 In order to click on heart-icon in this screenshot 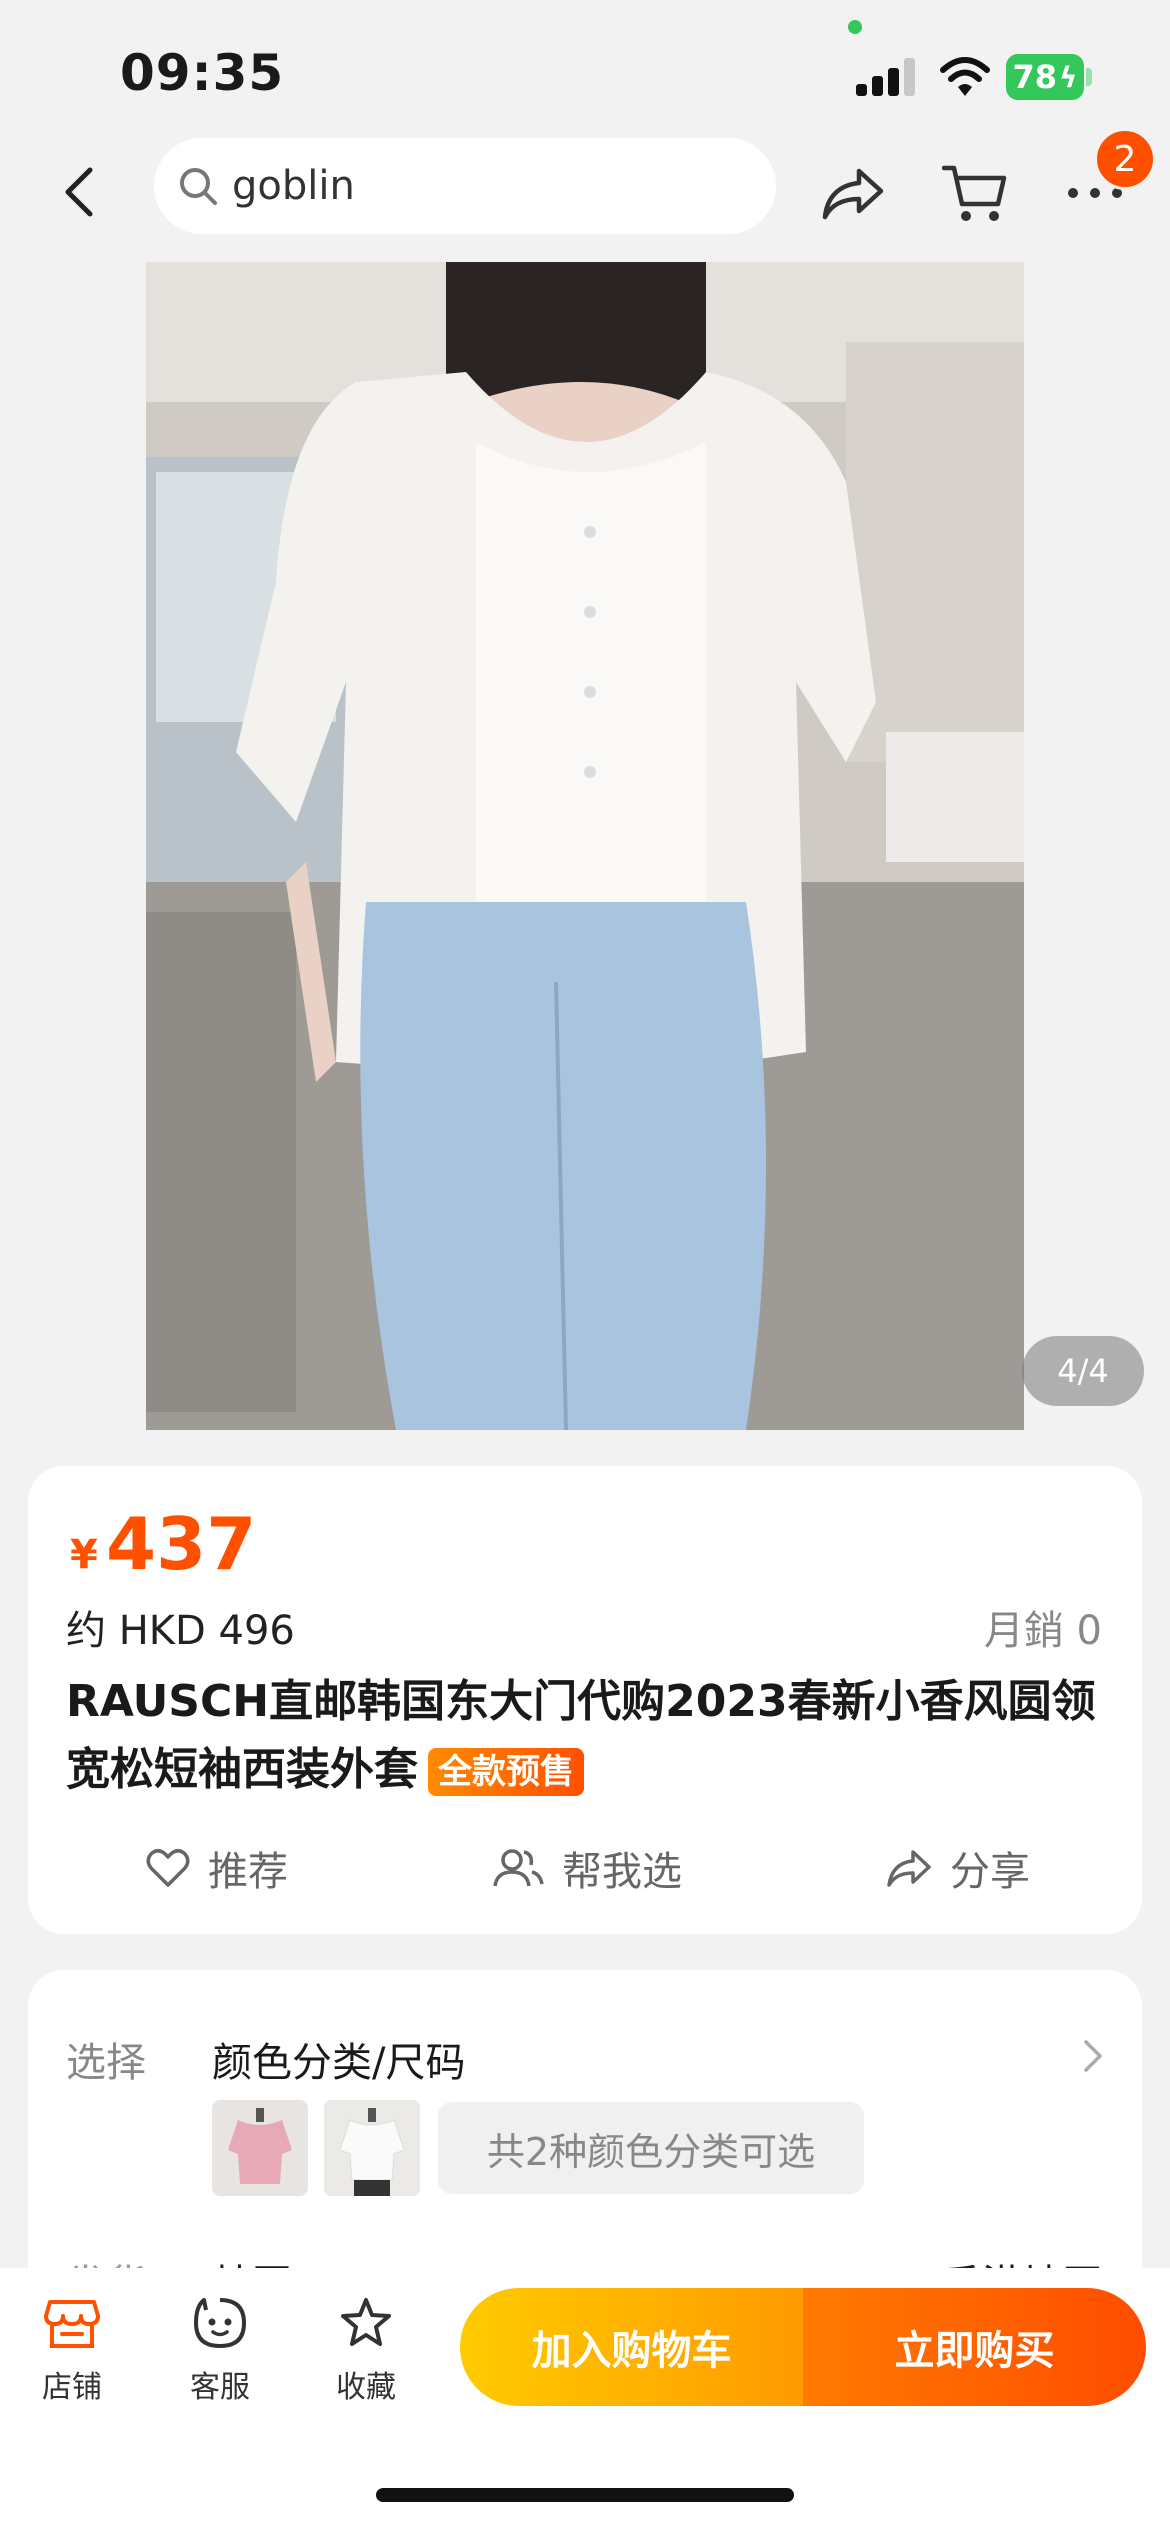, I will do `click(168, 1868)`.